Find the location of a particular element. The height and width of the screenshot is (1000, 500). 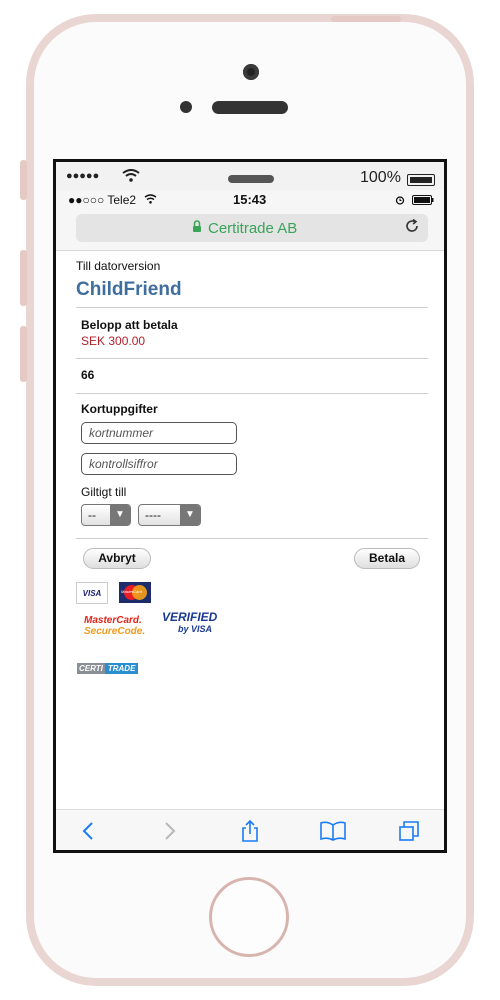

merchant-name: ChildFriend is located at coordinates (129, 289).